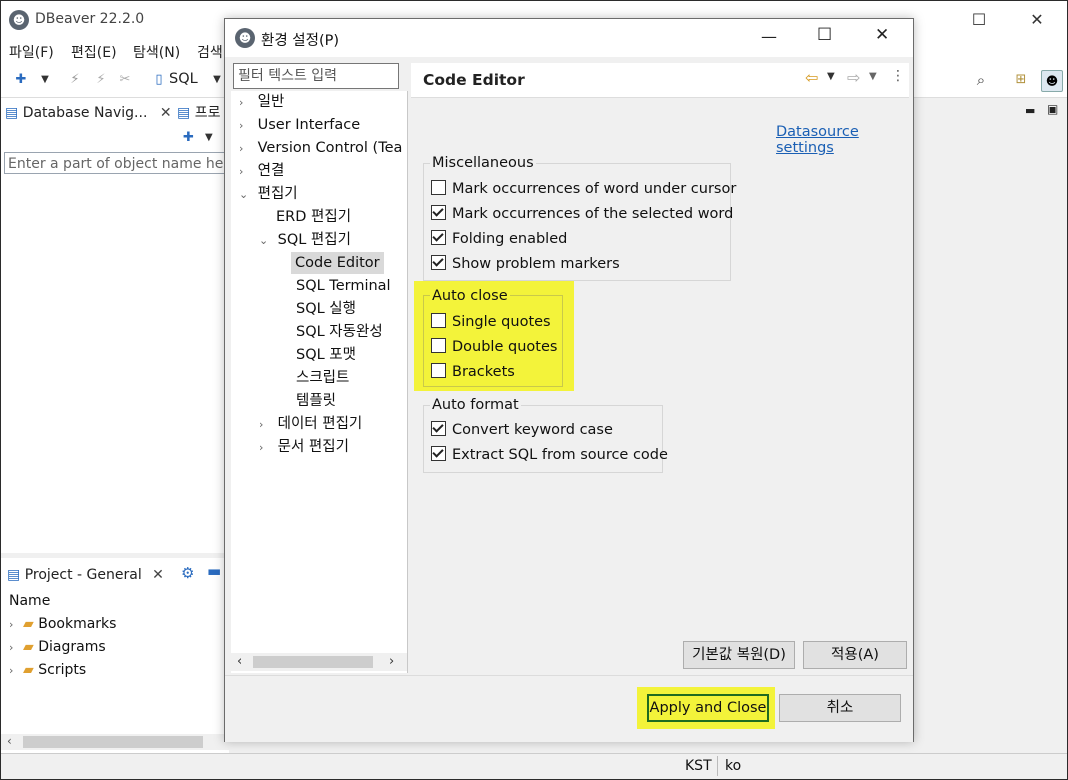 The width and height of the screenshot is (1068, 780). I want to click on horizontal-scrollbar: ‹, so click(115, 742).